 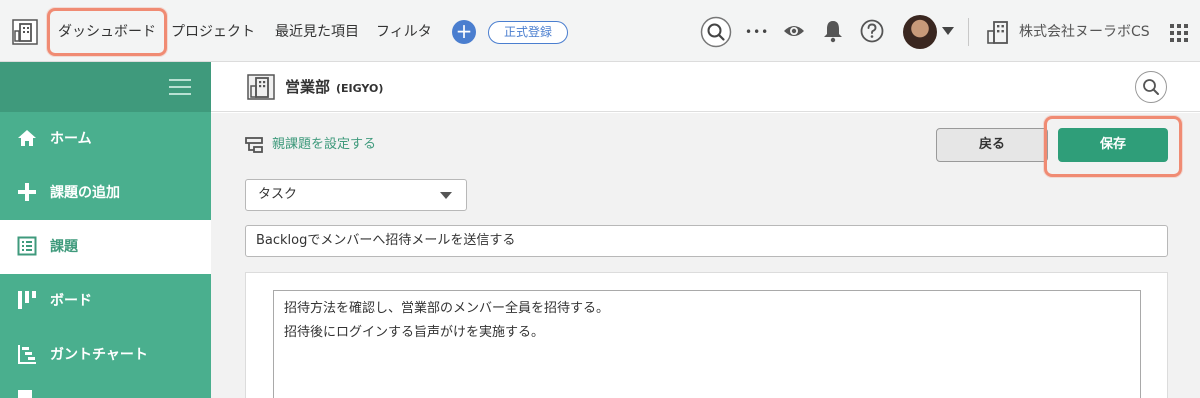 I want to click on sidebar-item-board: ボード, so click(x=105, y=301).